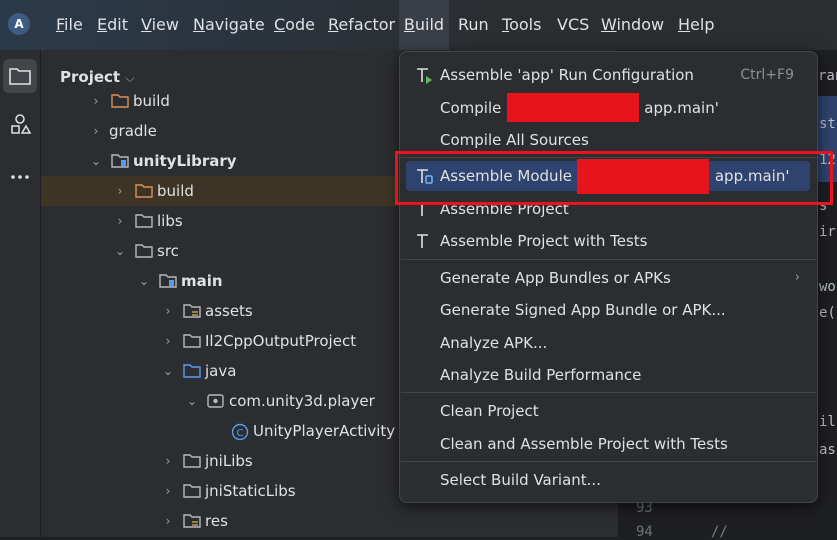 Image resolution: width=837 pixels, height=540 pixels. I want to click on tree-item-label: assets, so click(229, 311).